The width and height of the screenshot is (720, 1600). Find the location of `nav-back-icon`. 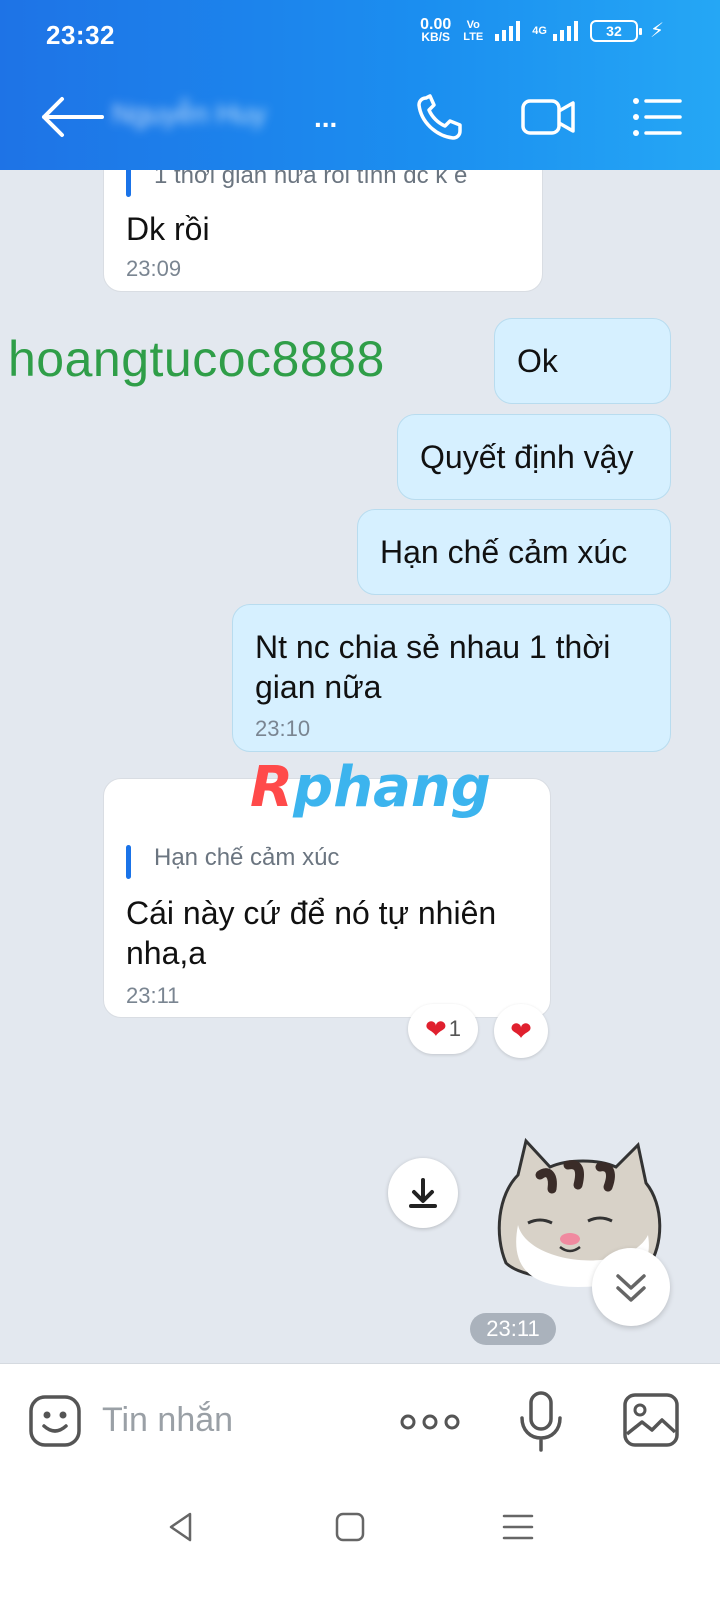

nav-back-icon is located at coordinates (180, 1527).